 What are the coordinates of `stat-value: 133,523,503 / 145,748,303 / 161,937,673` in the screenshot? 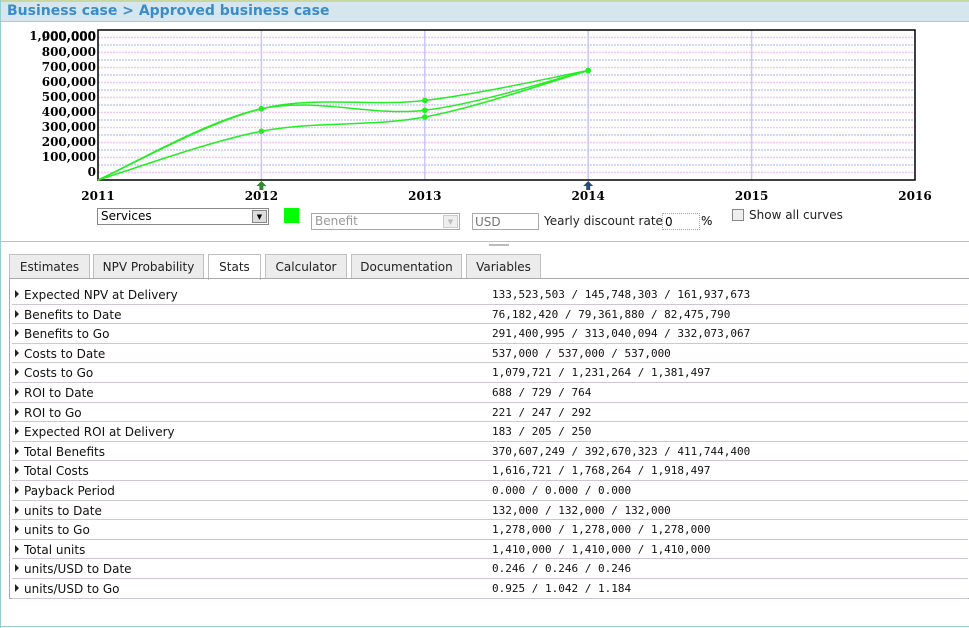 It's located at (621, 294).